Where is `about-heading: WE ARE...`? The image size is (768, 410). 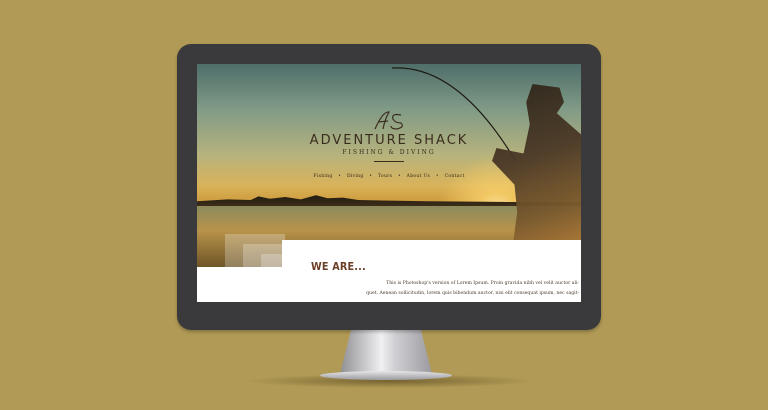 about-heading: WE ARE... is located at coordinates (338, 266).